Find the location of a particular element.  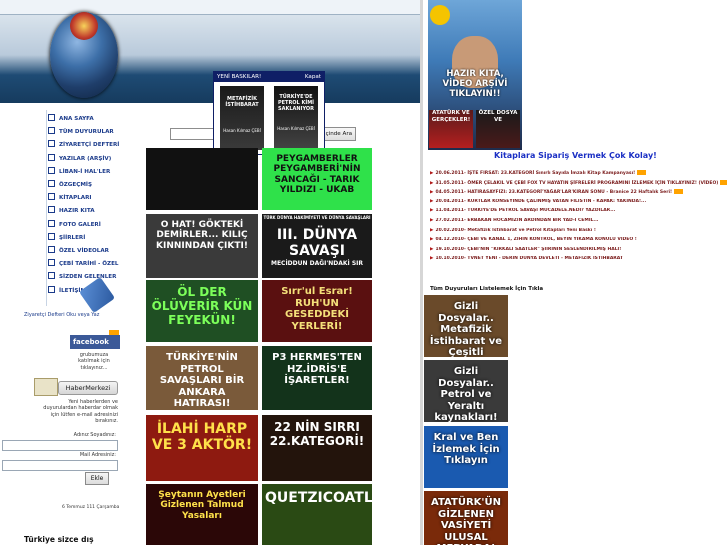

facebook-badge: facebook is located at coordinates (95, 342).